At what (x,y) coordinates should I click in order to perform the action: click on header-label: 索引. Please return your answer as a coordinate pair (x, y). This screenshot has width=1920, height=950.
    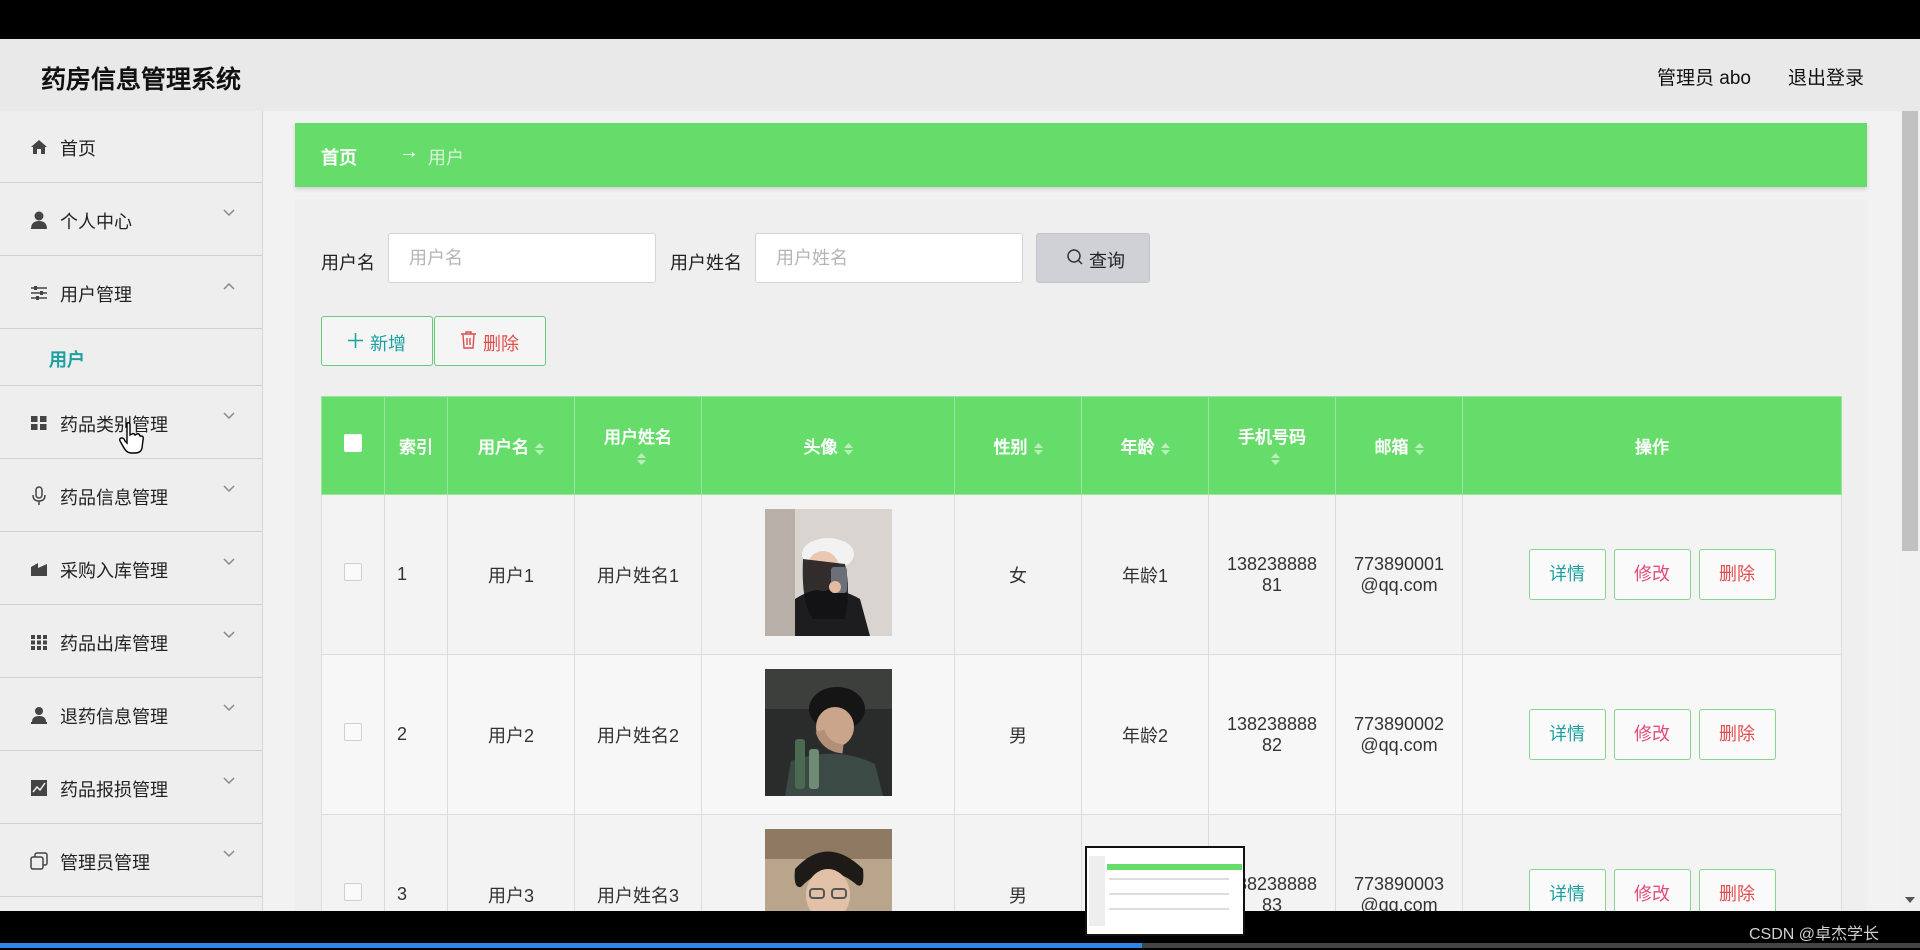
    Looking at the image, I should click on (416, 447).